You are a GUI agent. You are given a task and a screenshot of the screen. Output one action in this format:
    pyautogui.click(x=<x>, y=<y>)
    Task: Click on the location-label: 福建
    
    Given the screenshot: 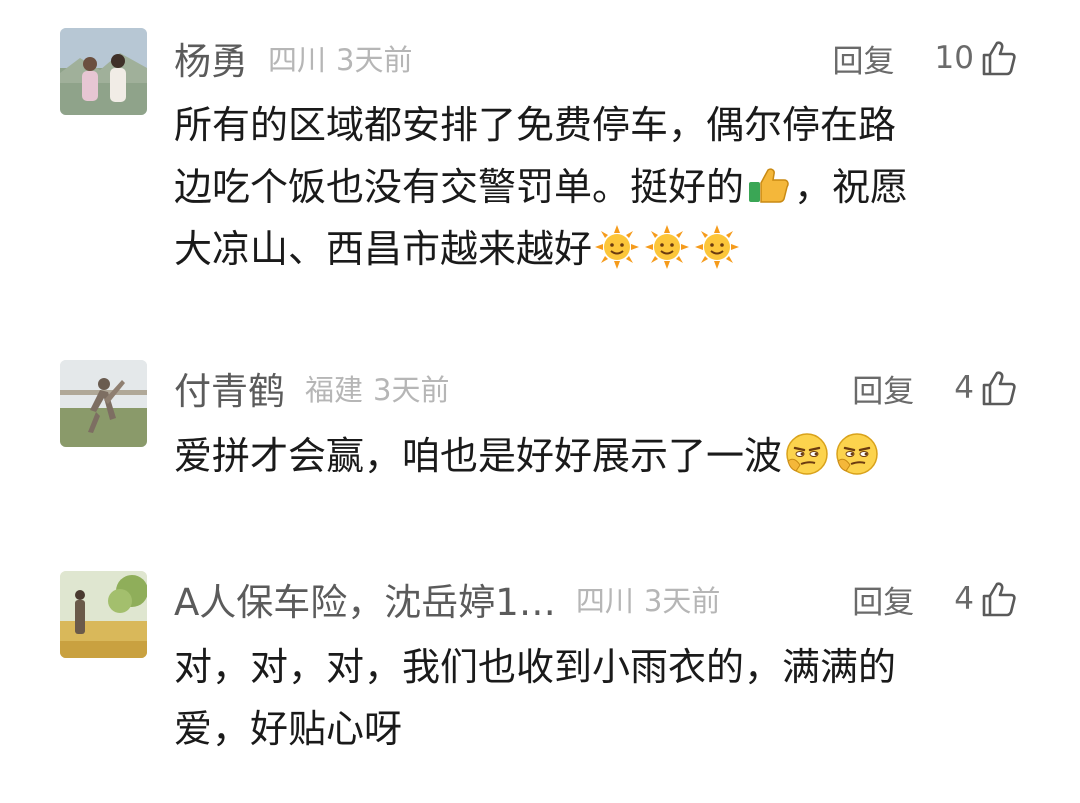 What is the action you would take?
    pyautogui.click(x=334, y=390)
    